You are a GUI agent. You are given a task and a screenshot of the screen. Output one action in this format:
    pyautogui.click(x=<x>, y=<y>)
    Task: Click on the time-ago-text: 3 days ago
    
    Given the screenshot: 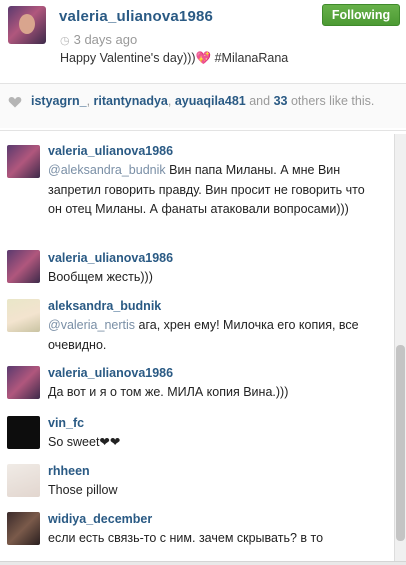 What is the action you would take?
    pyautogui.click(x=105, y=39)
    